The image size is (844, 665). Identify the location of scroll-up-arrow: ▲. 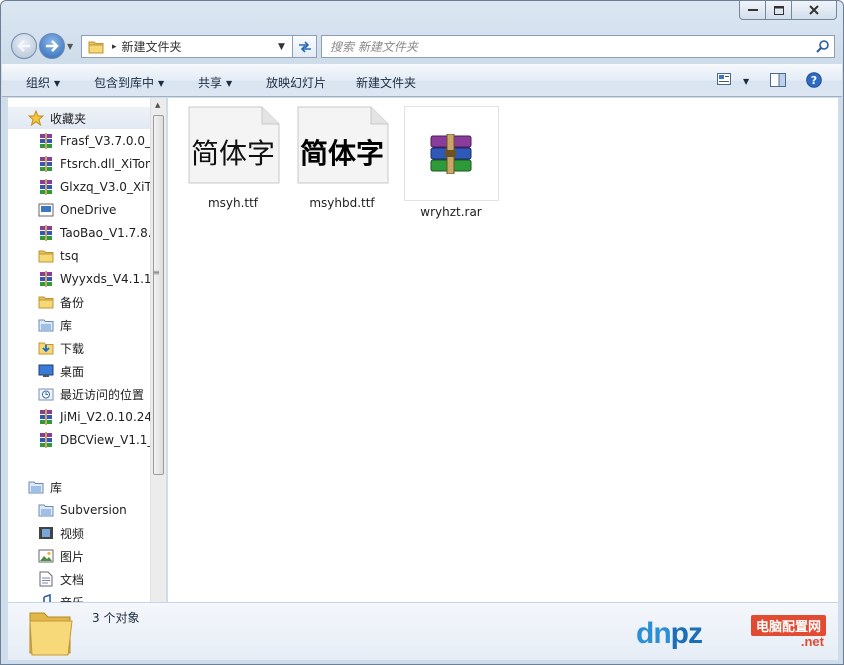
(157, 105).